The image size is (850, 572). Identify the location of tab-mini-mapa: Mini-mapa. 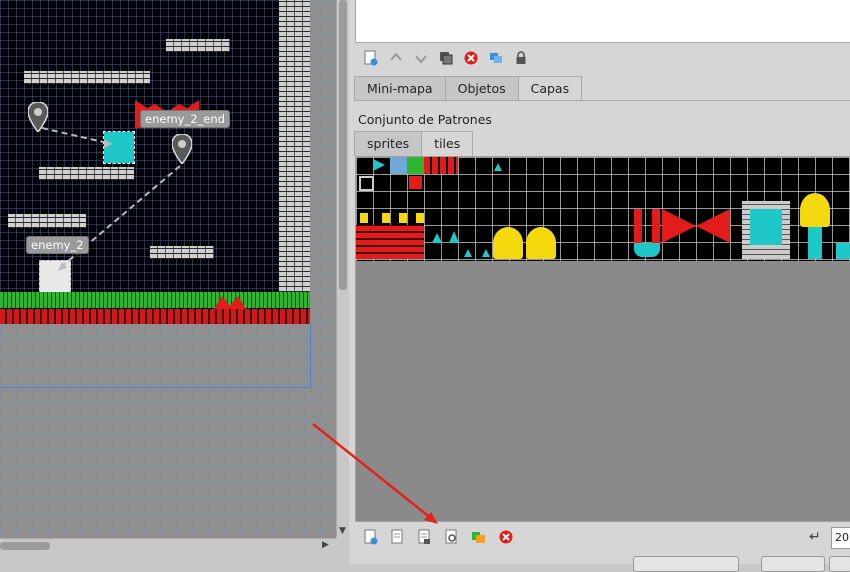
(400, 88).